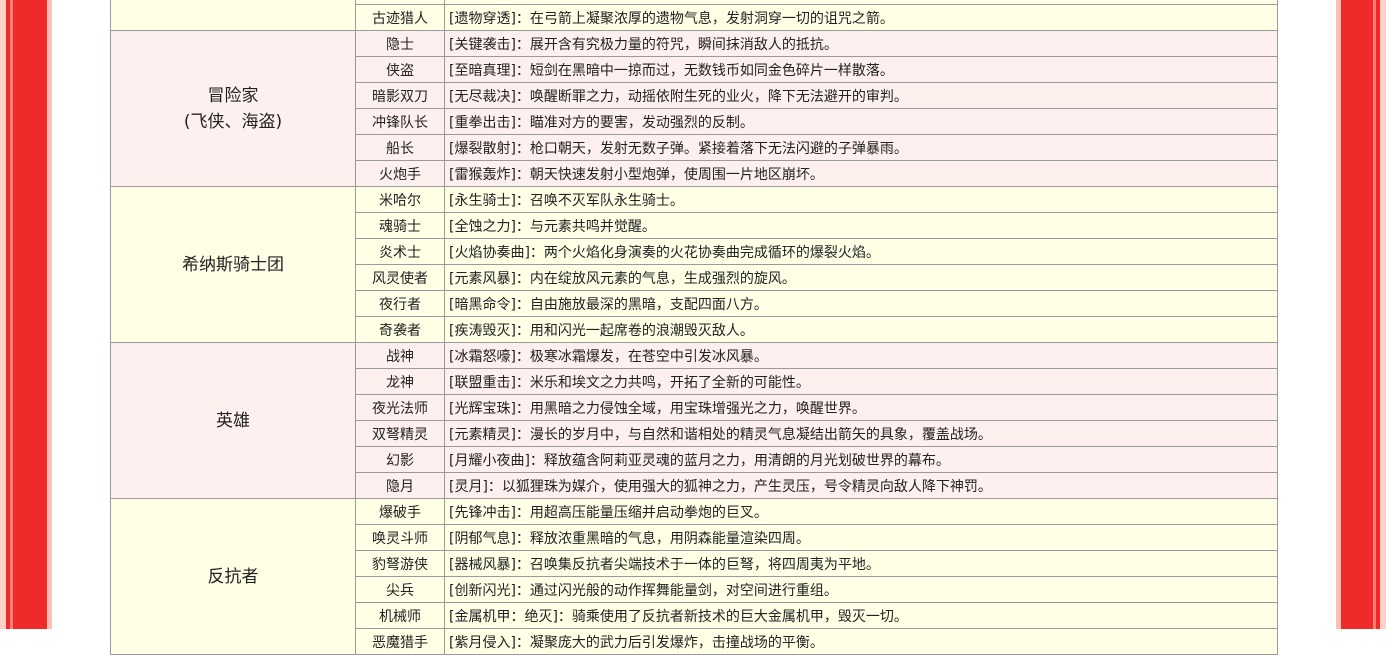 The height and width of the screenshot is (655, 1386). What do you see at coordinates (861, 329) in the screenshot?
I see `skill-description: [疾涛毁灭]：用和闪光一起席卷的浪潮毁灭敌人。` at bounding box center [861, 329].